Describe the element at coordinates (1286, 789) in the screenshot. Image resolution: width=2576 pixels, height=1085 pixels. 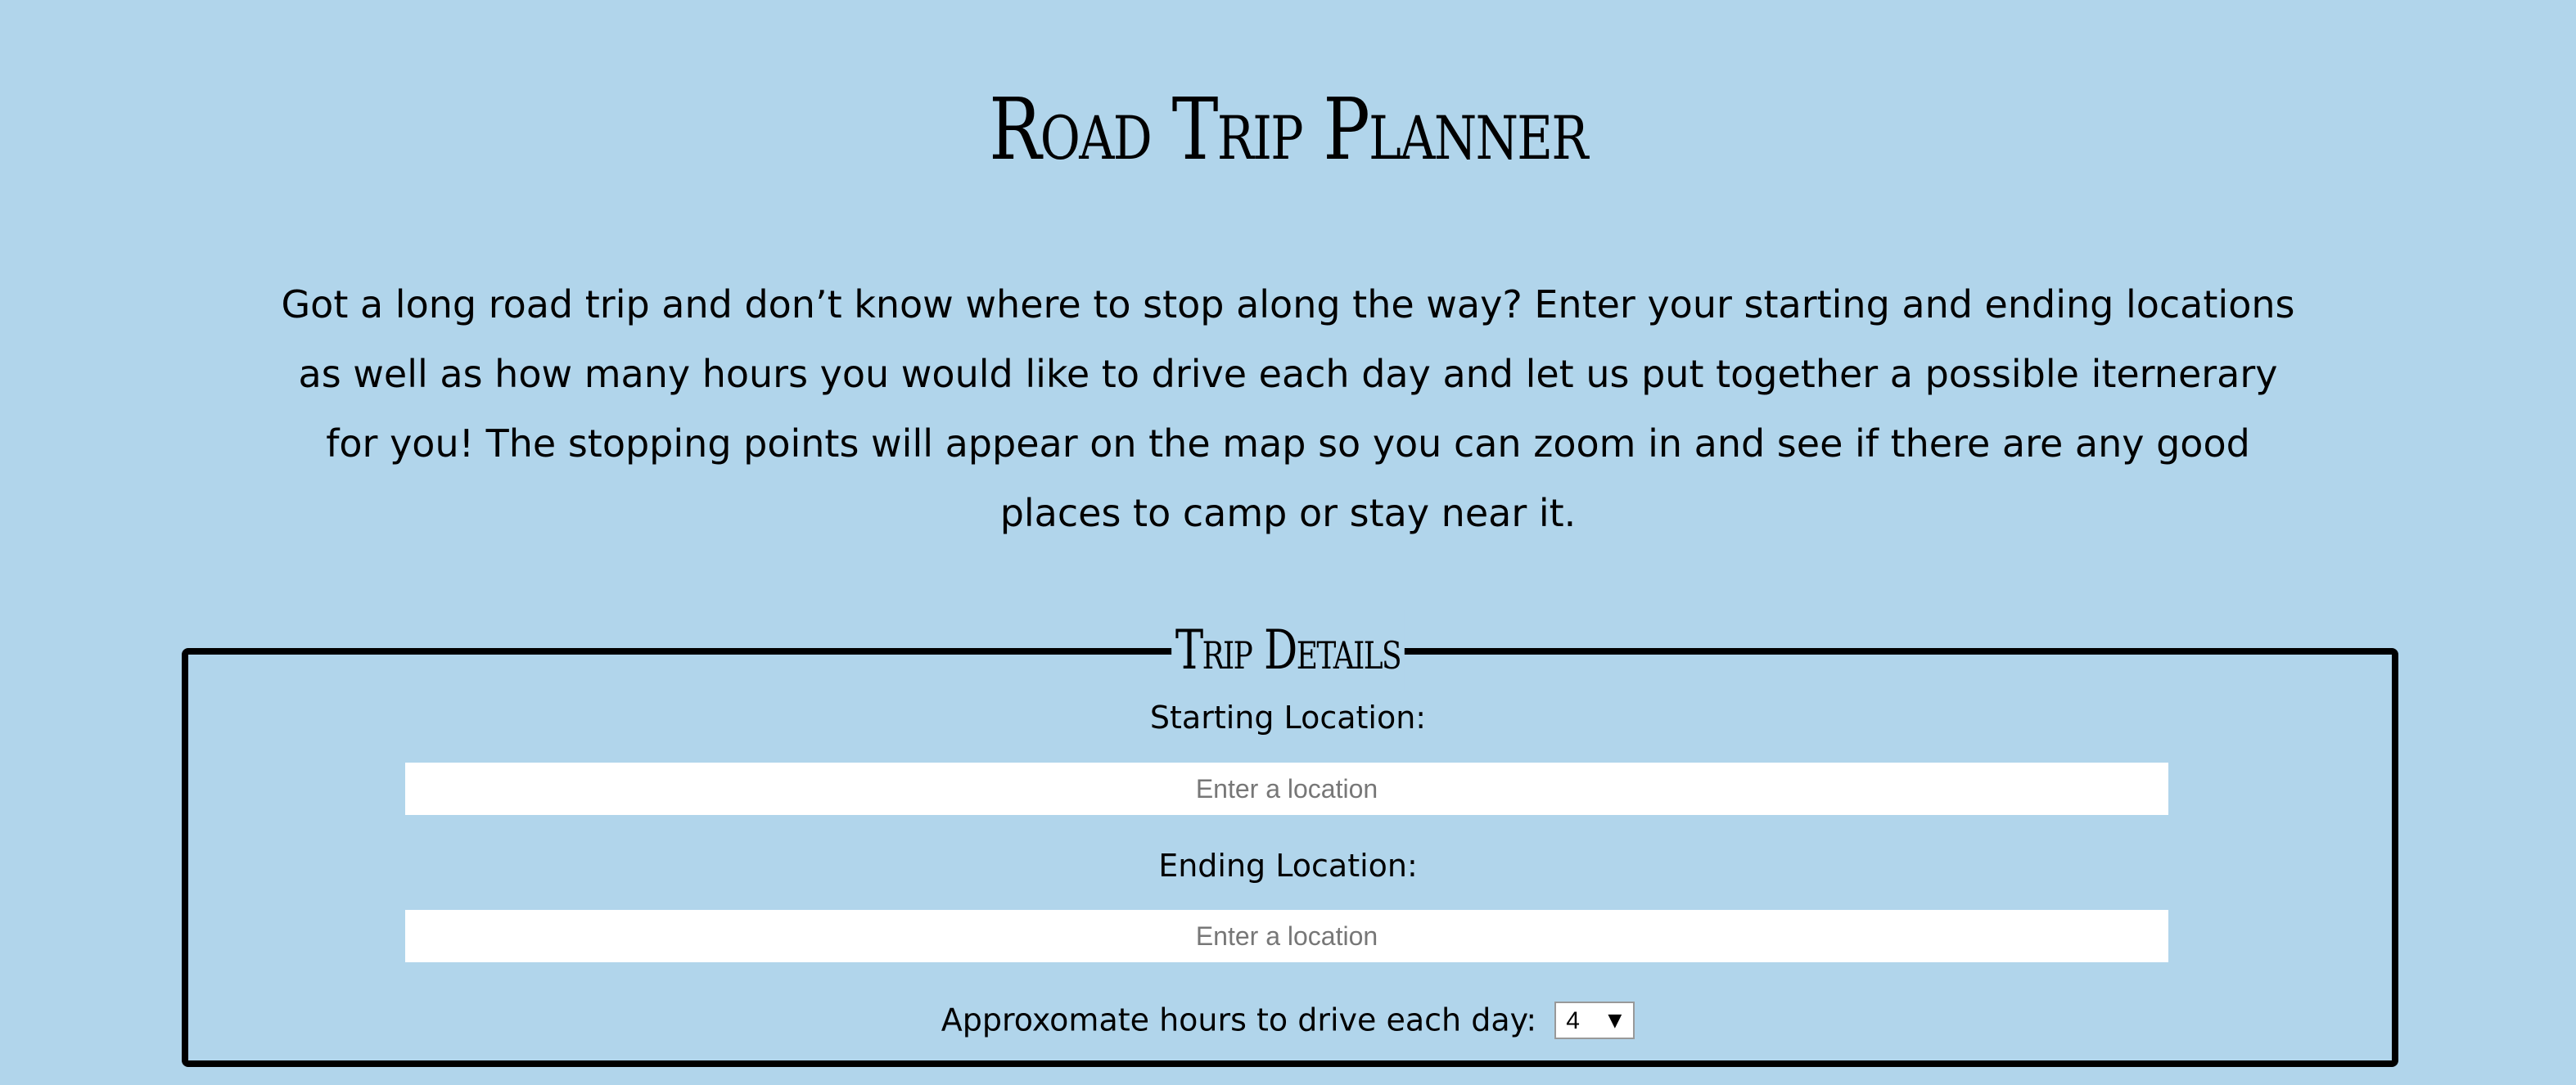
I see `starting-location-input` at that location.